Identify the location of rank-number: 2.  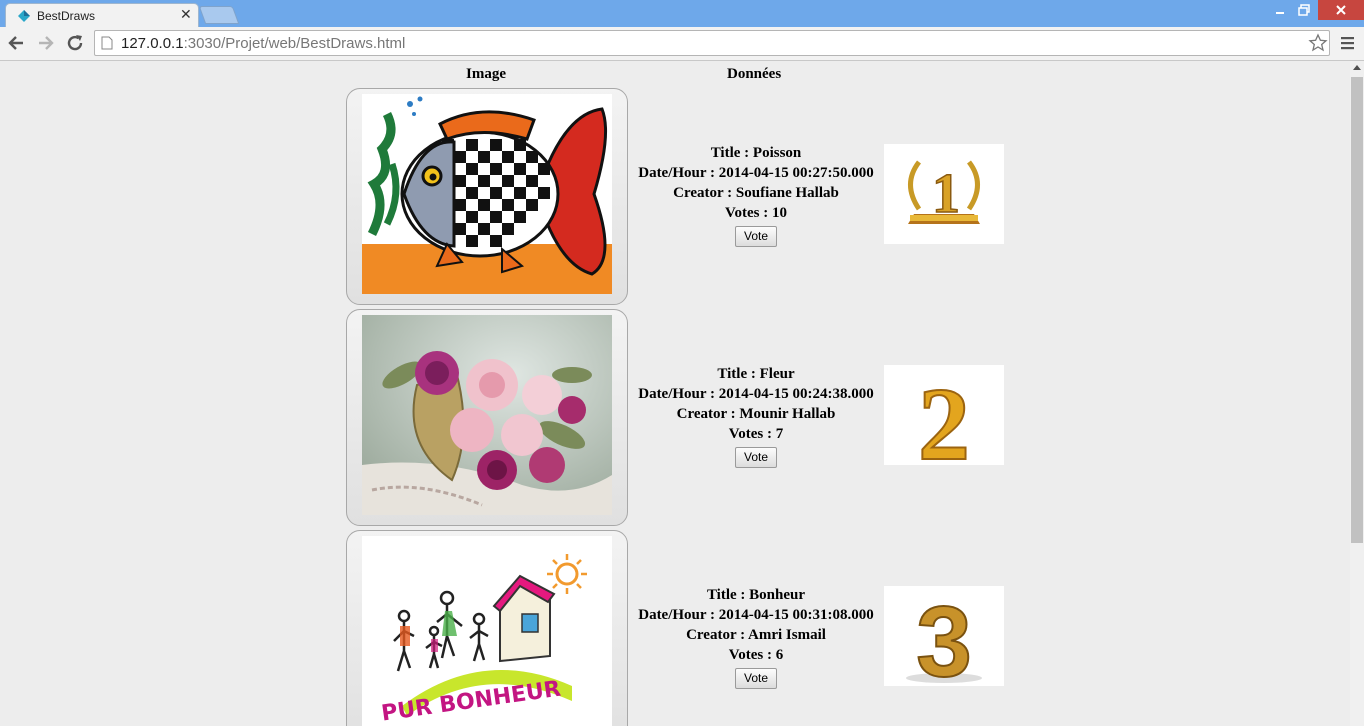
(944, 416).